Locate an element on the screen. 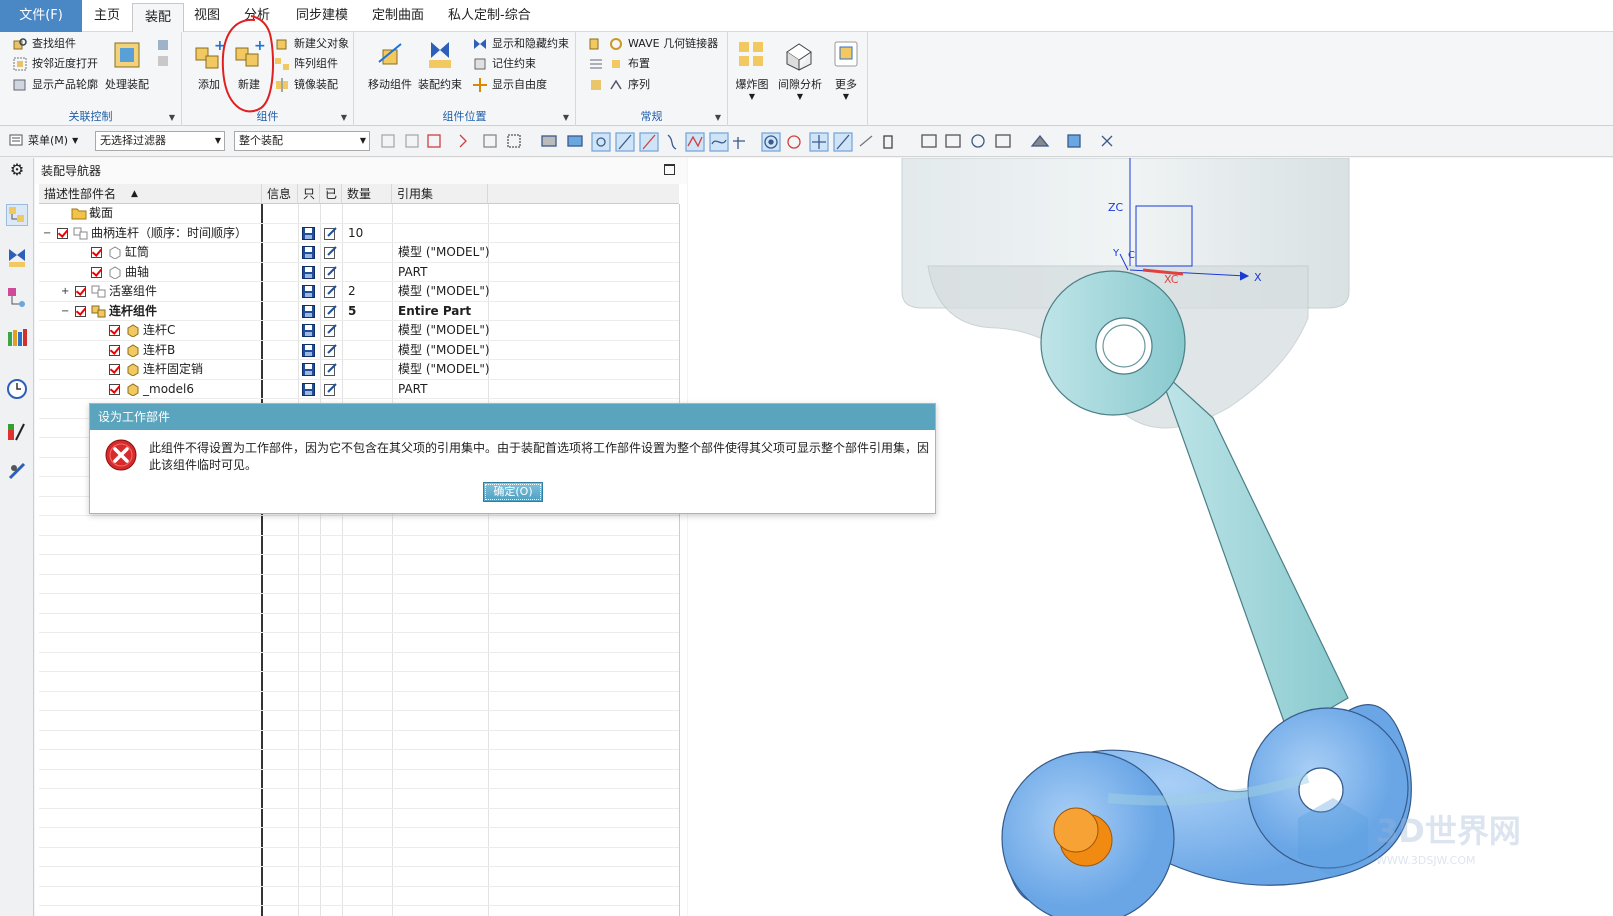  type-filter-select: 无选择过滤器 ▼ is located at coordinates (160, 141).